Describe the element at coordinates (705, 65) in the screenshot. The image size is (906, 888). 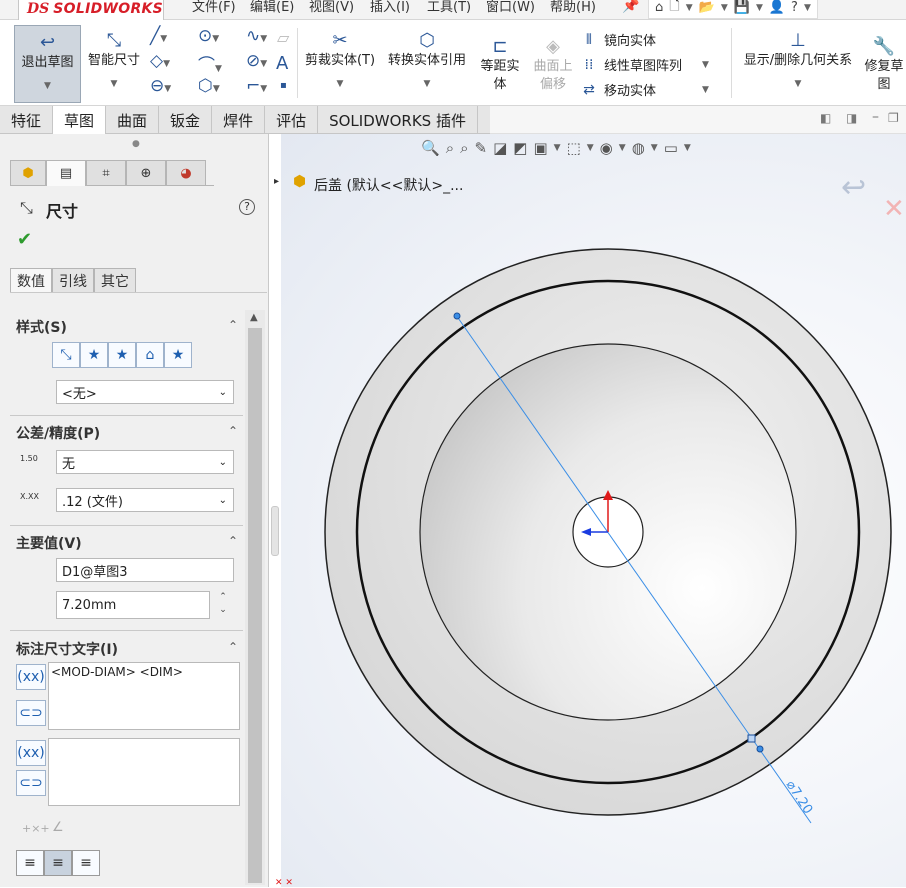
I see `linear-pattern-dropdown-icon: ▼` at that location.